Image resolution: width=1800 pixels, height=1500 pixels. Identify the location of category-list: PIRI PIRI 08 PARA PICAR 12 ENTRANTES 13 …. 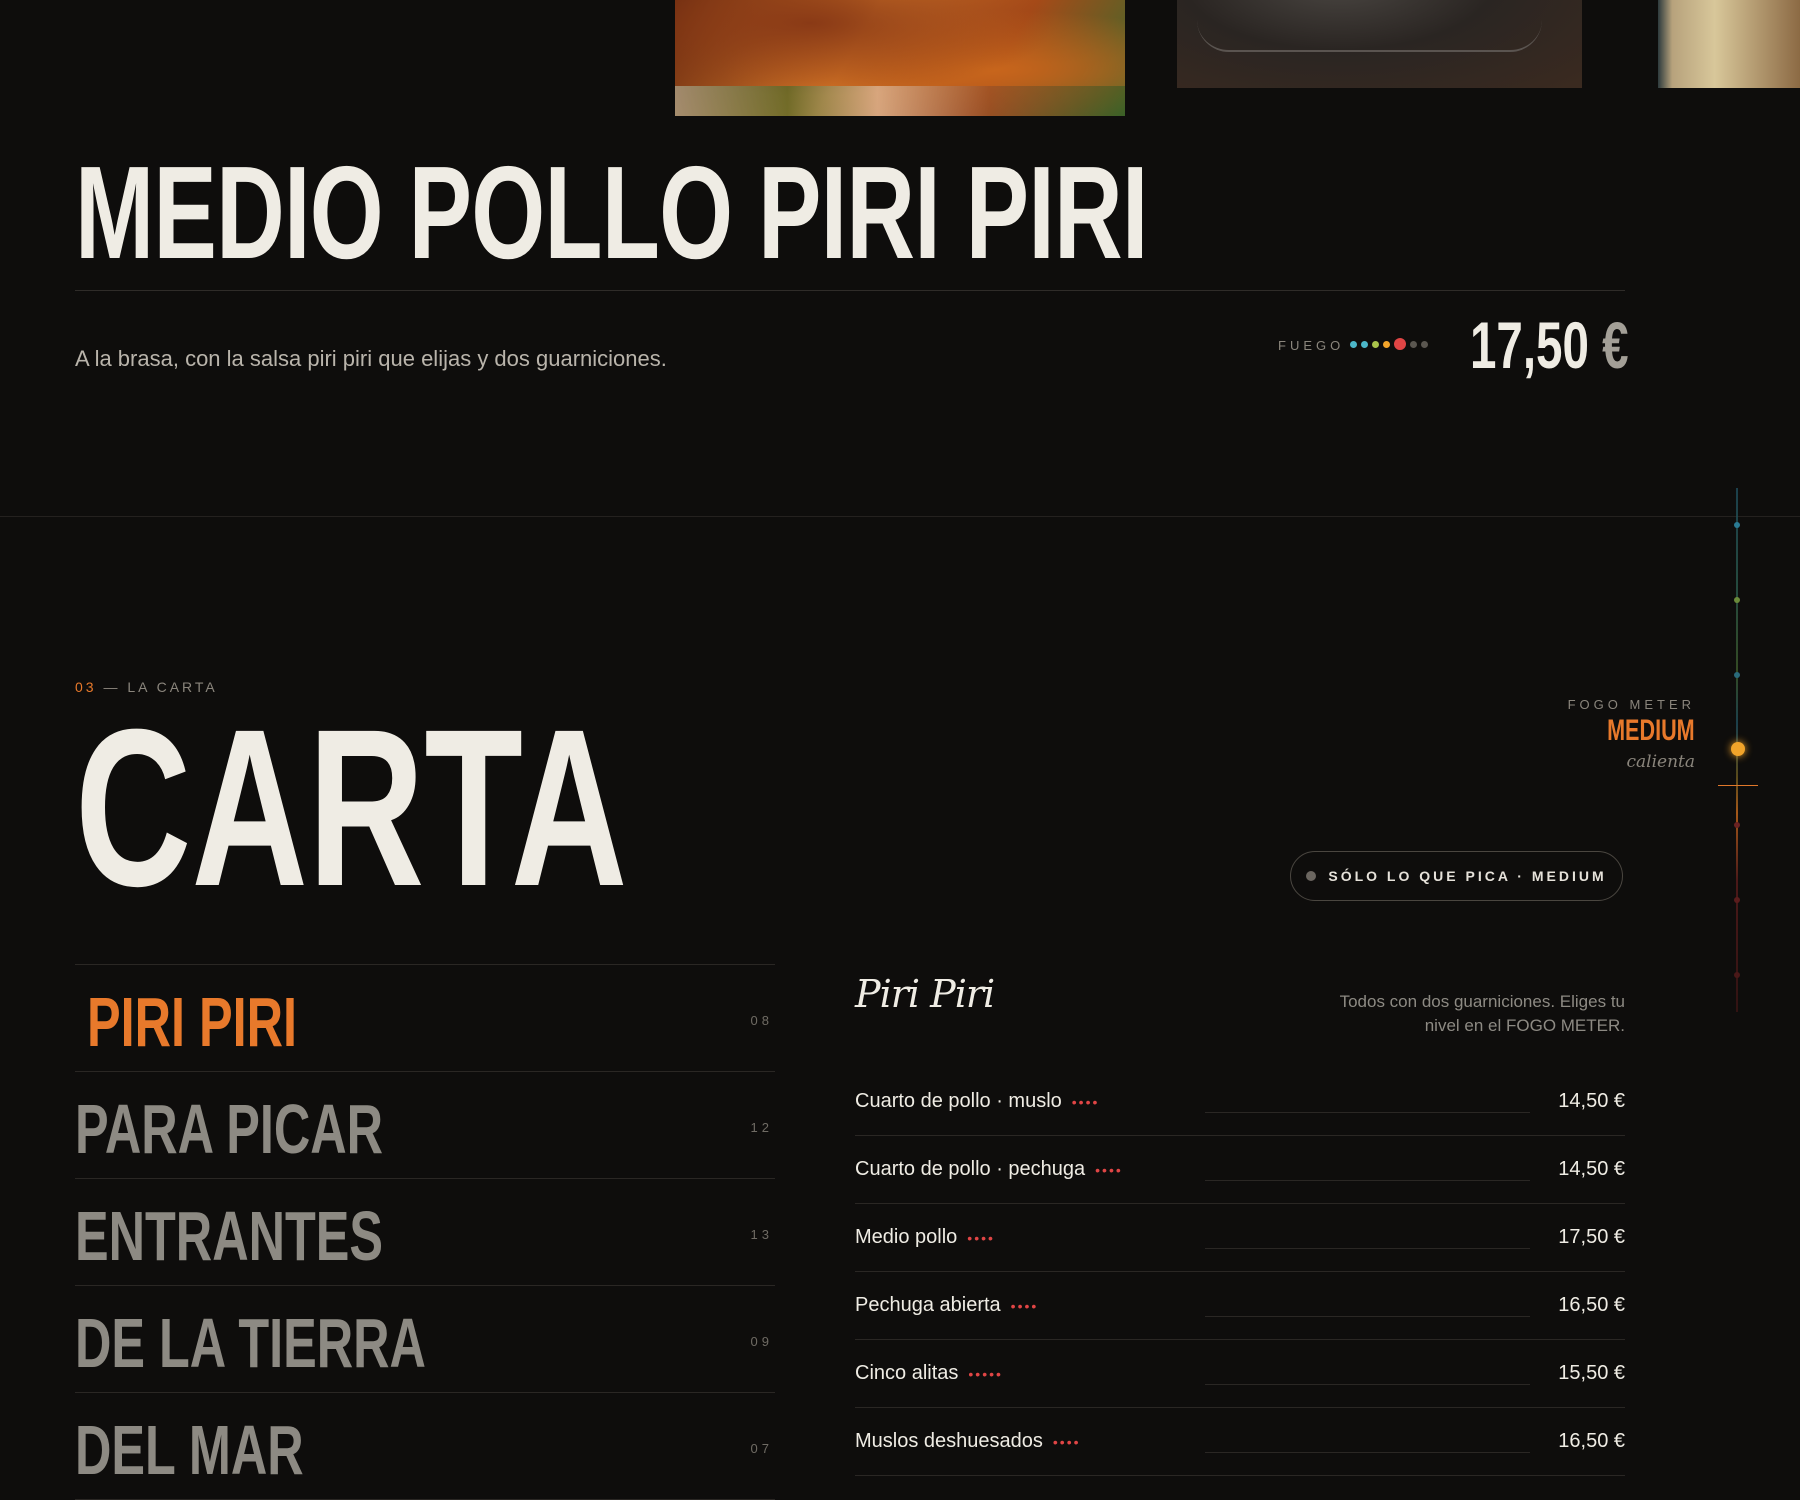
(425, 1232).